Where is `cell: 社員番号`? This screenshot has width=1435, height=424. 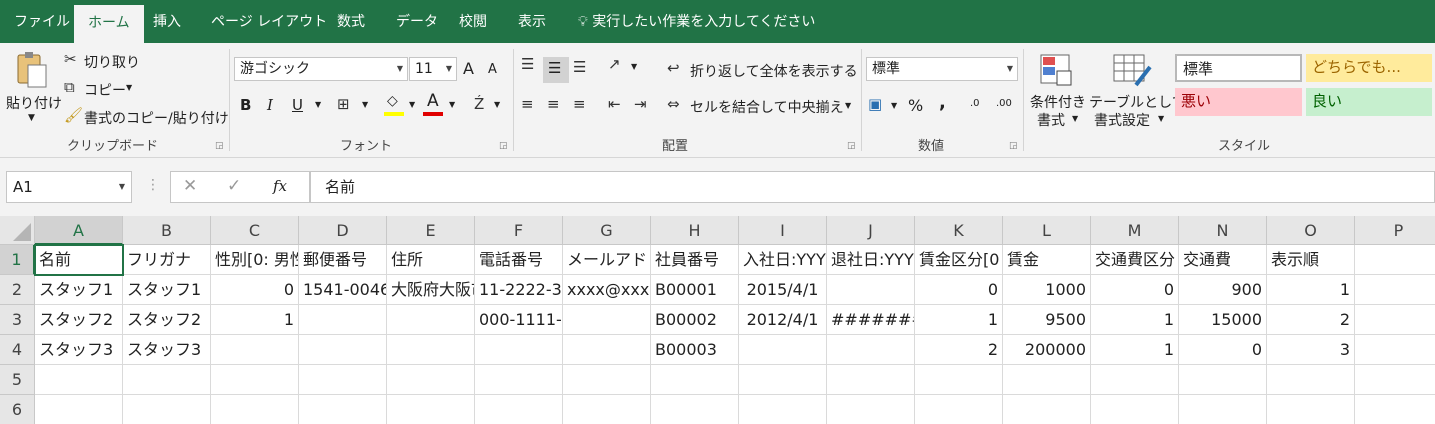
cell: 社員番号 is located at coordinates (695, 260).